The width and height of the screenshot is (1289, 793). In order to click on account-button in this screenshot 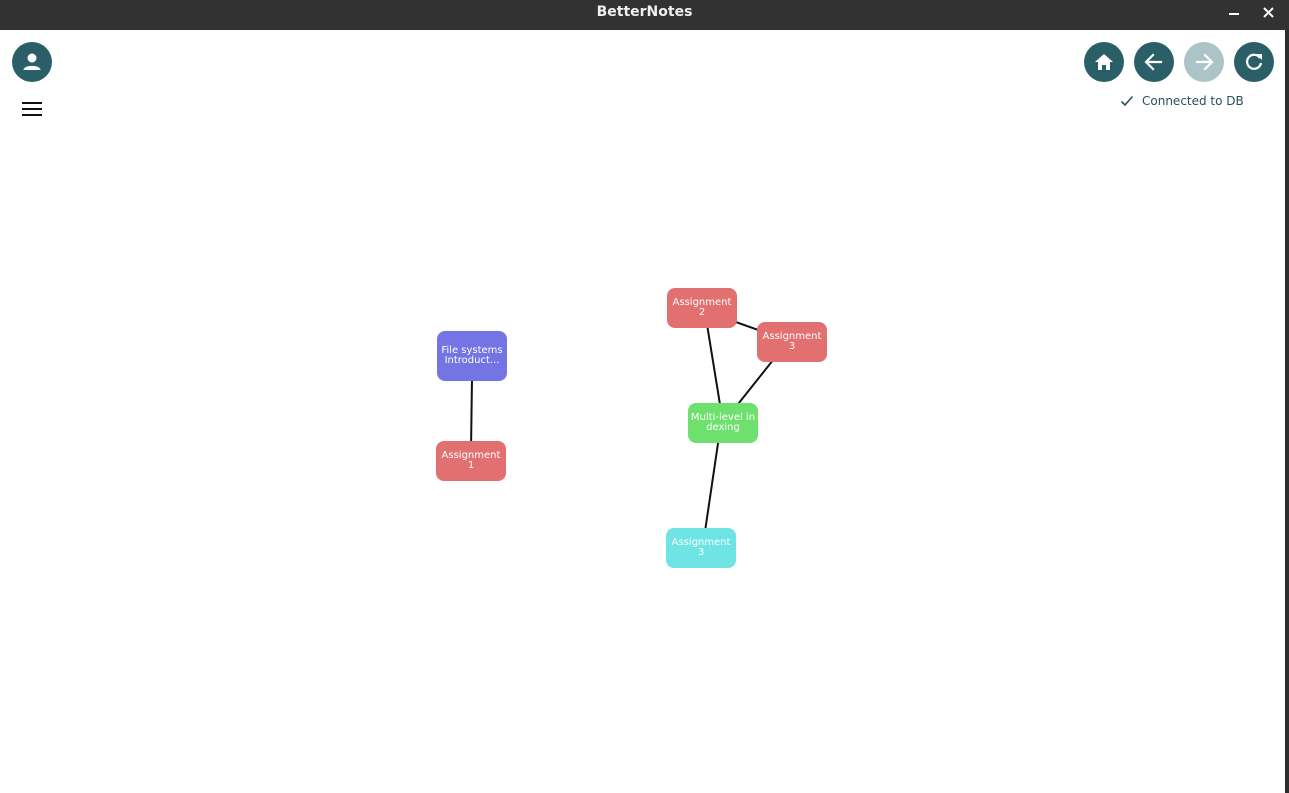, I will do `click(32, 62)`.